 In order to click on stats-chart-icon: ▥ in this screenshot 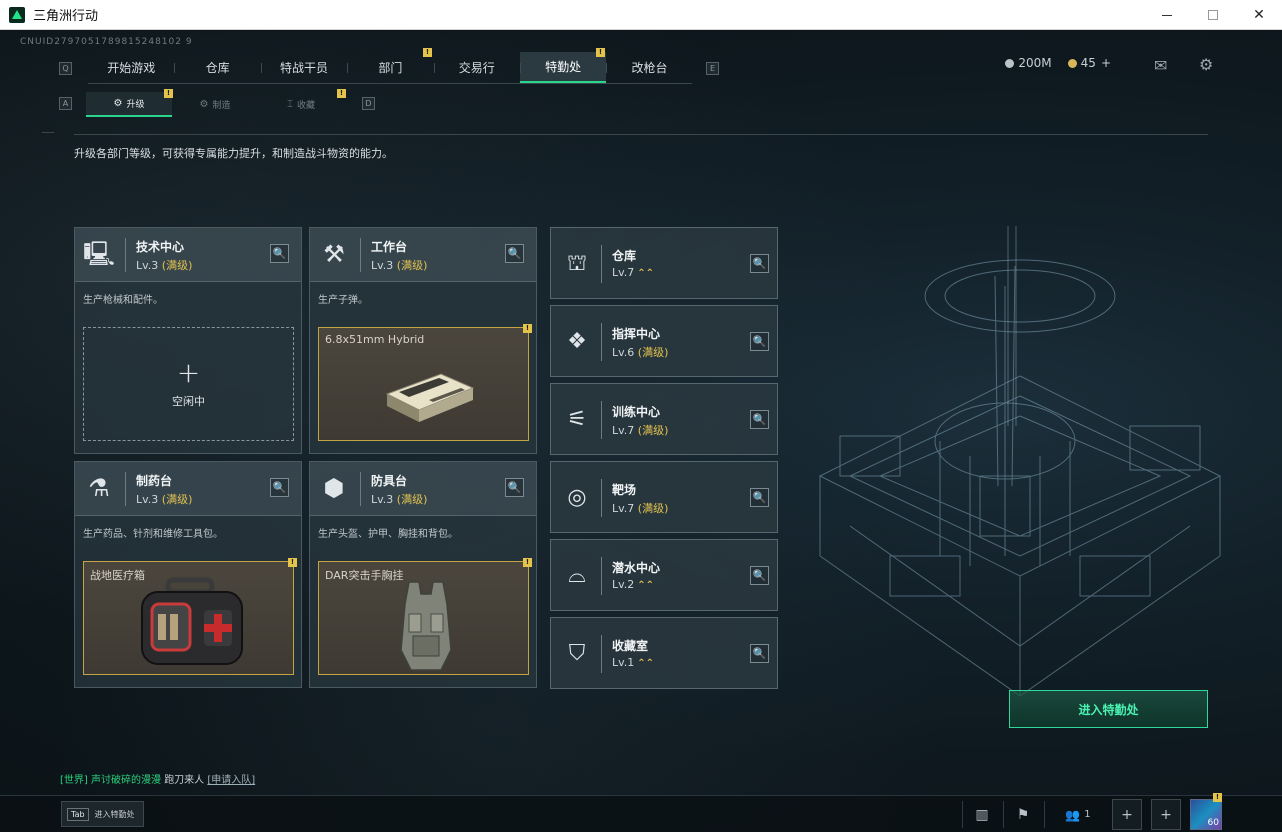, I will do `click(982, 814)`.